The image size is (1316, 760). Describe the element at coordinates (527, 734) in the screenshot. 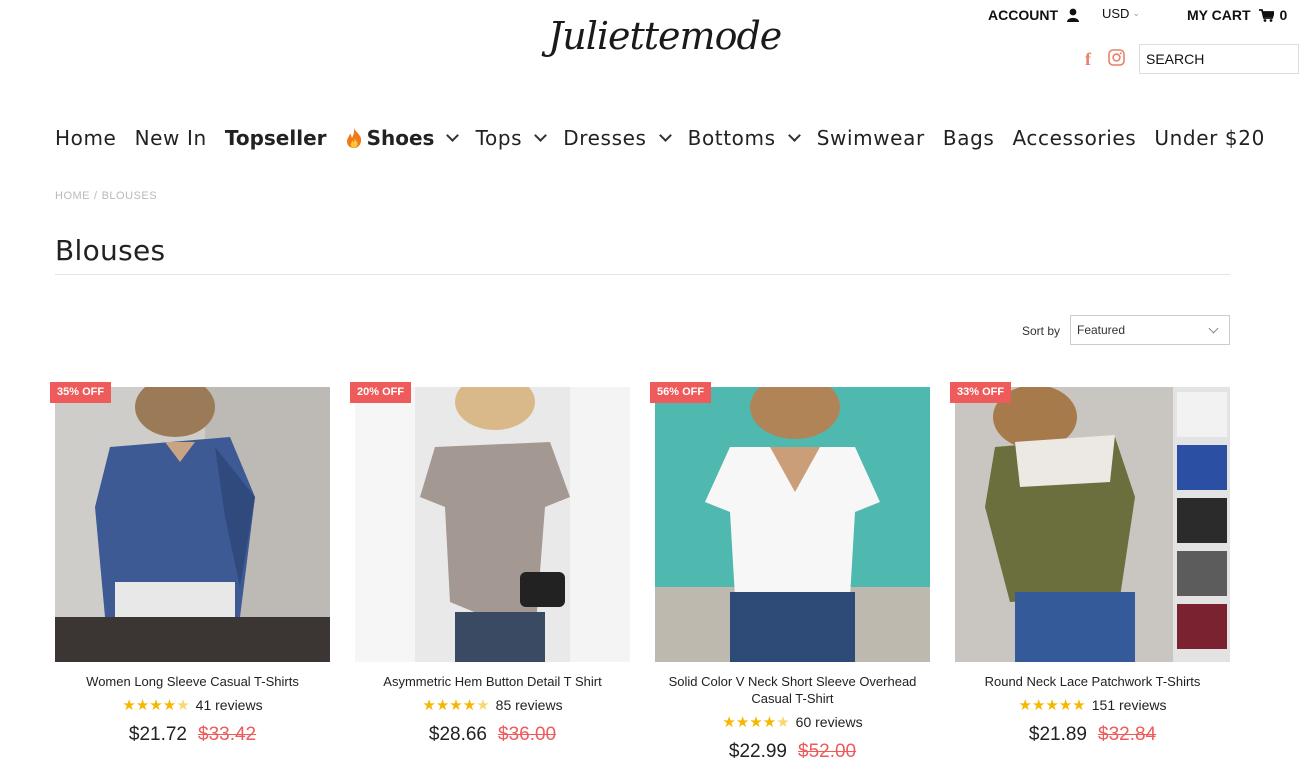

I see `price-compare: $36.00` at that location.